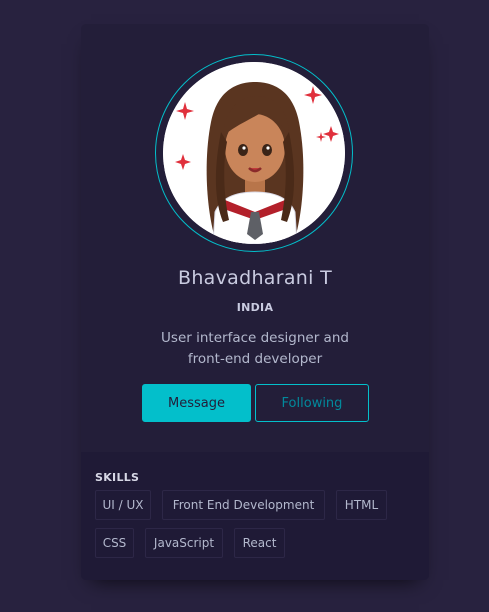 The width and height of the screenshot is (489, 612). I want to click on skill-tag: HTML, so click(361, 505).